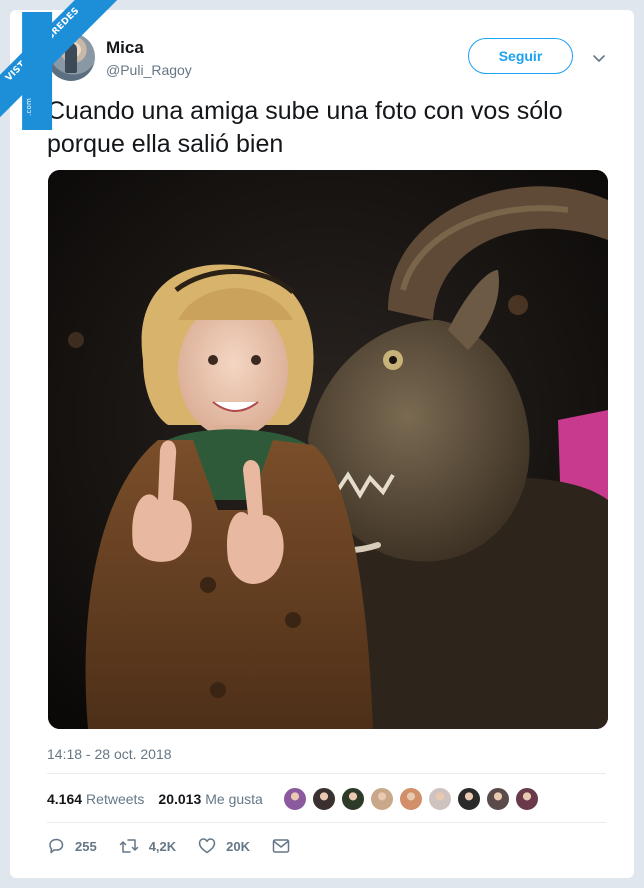 This screenshot has height=888, width=644. I want to click on follow-button: Seguir, so click(520, 56).